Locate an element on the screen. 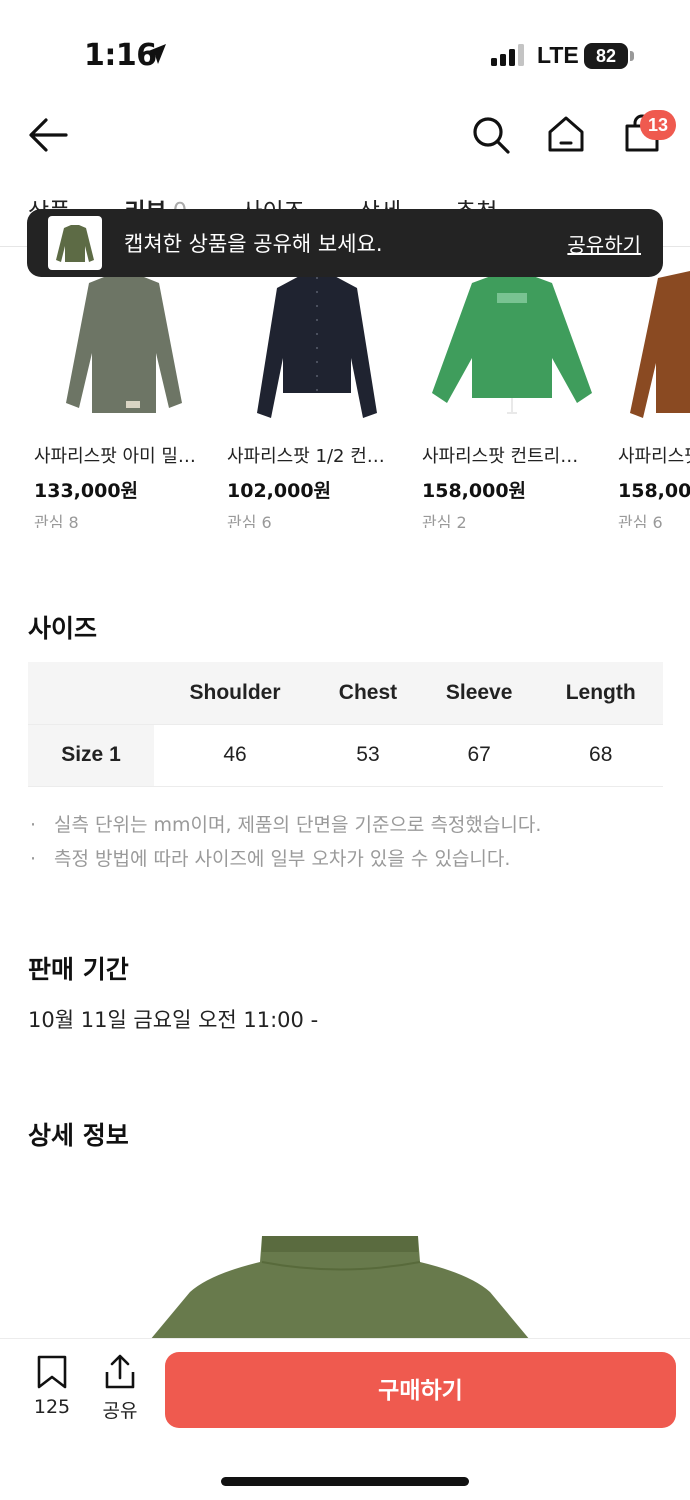  table-cell: 67 is located at coordinates (479, 755).